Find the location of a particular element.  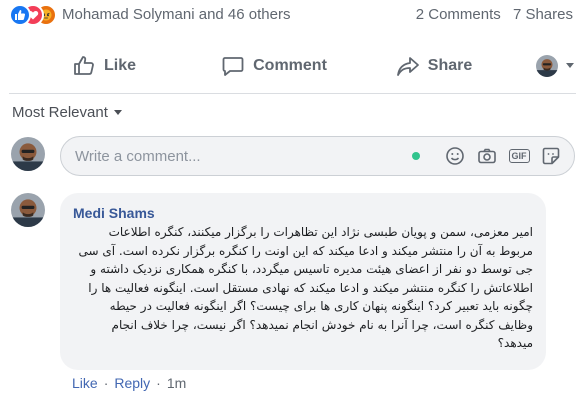

commenter-avatar is located at coordinates (28, 210).